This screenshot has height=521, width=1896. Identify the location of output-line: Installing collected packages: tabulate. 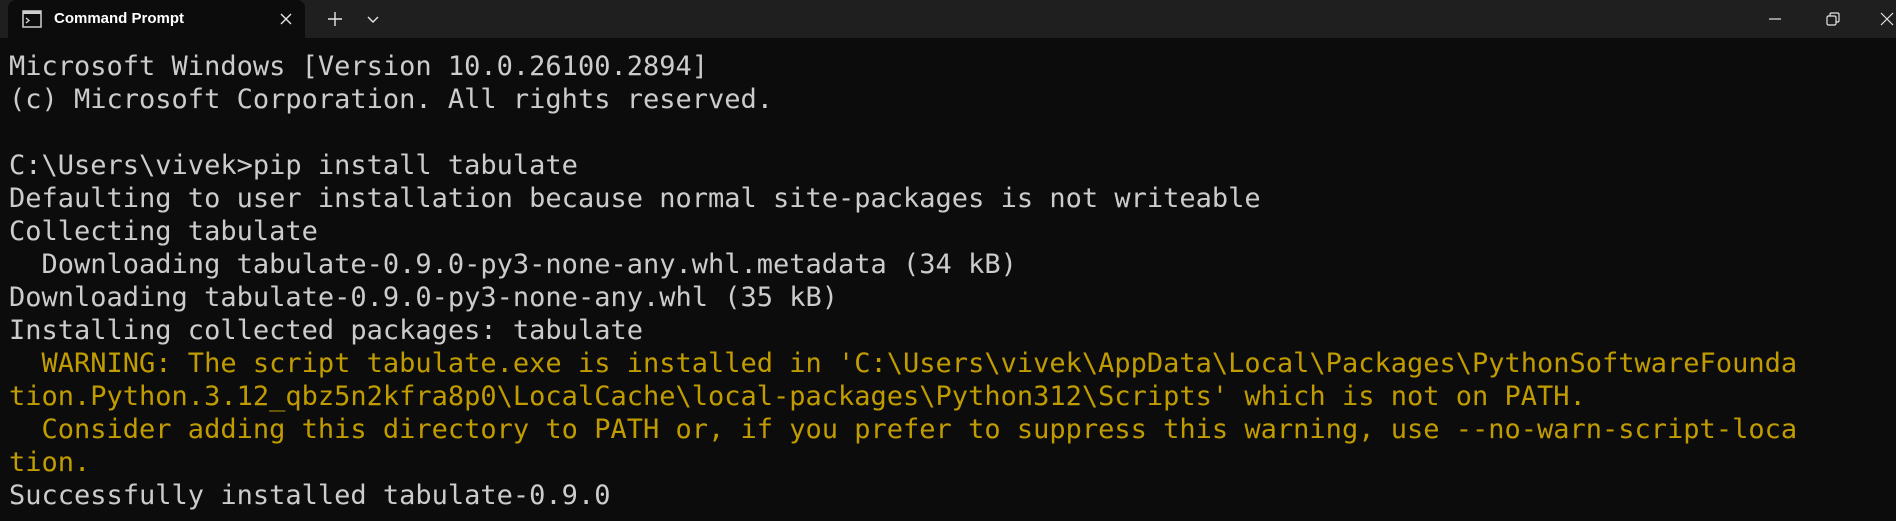
(326, 330).